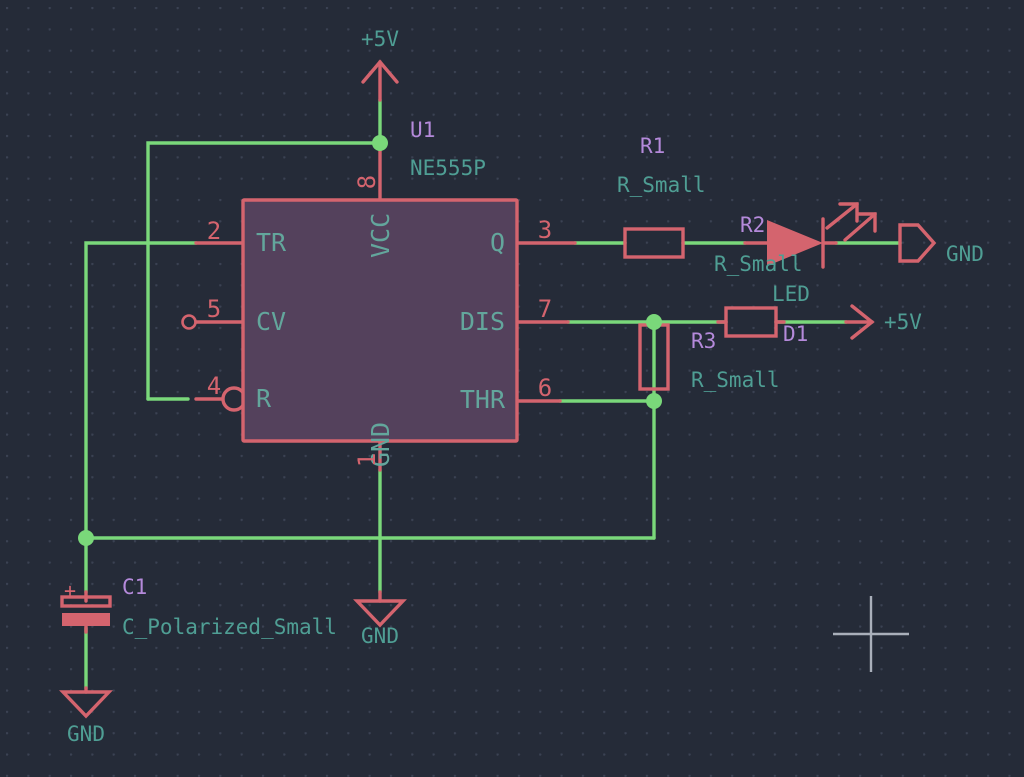  Describe the element at coordinates (422, 130) in the screenshot. I see `u1-reference: U1` at that location.